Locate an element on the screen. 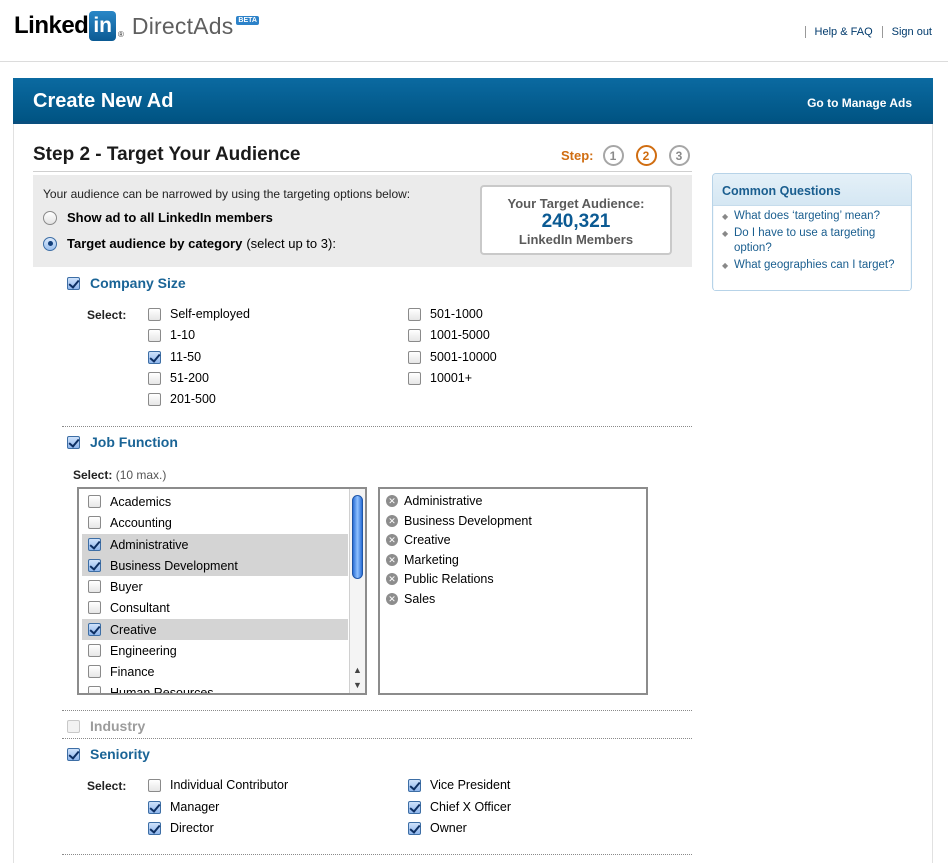 Image resolution: width=948 pixels, height=863 pixels. company-size-header: Company Size is located at coordinates (126, 283).